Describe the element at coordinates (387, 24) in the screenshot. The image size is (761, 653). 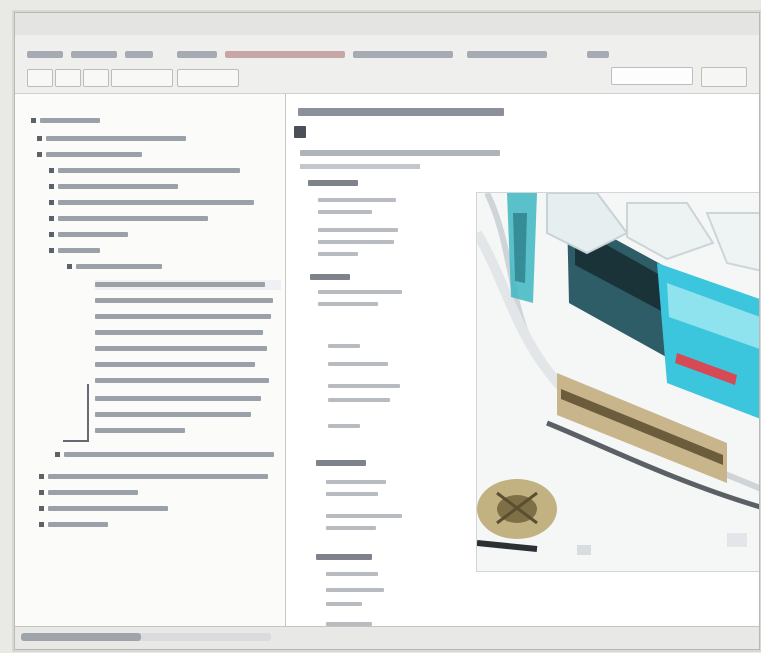
I see `title-bar` at that location.